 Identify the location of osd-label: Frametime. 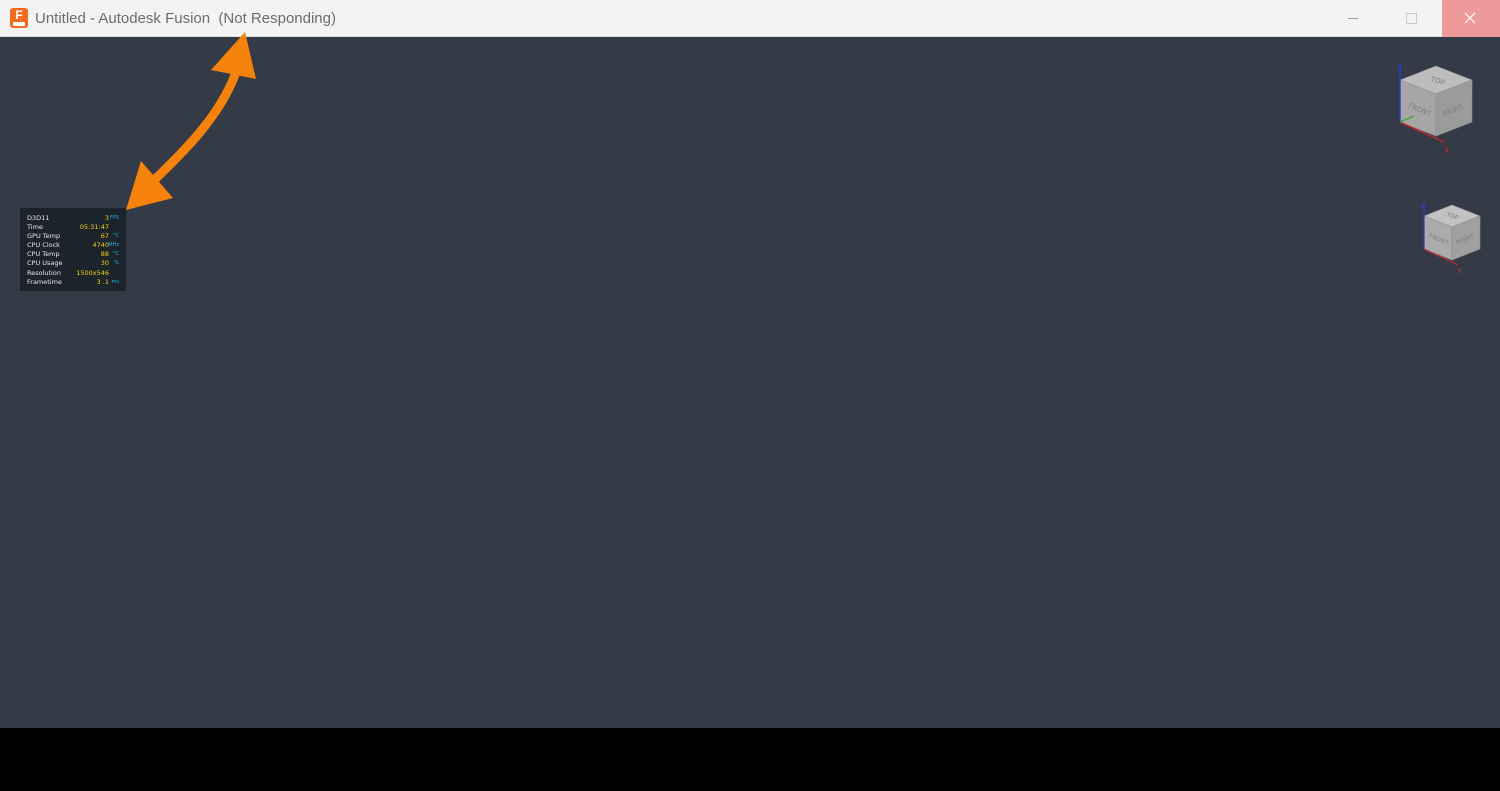
(44, 281).